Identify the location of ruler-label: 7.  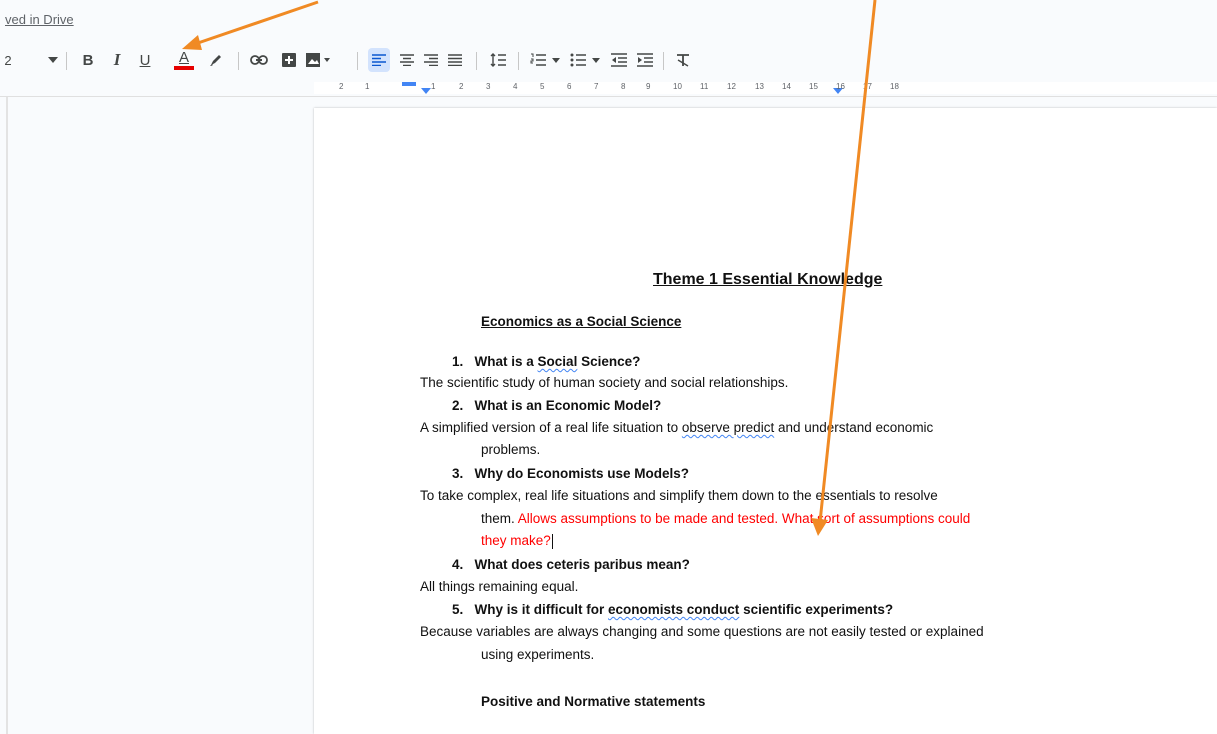
(596, 86).